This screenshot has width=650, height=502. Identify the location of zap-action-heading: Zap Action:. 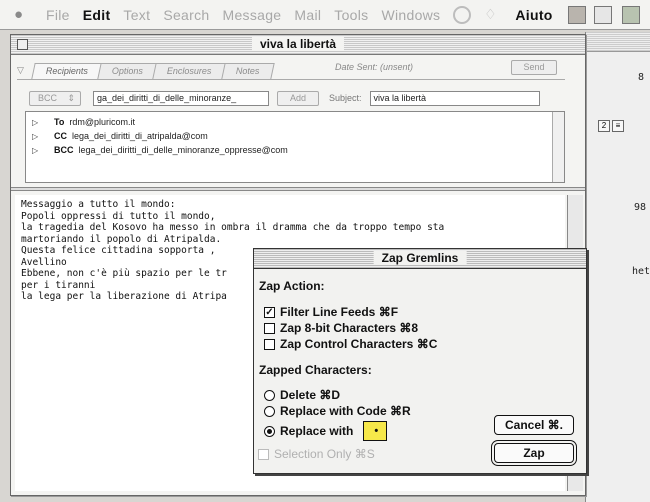
(292, 286).